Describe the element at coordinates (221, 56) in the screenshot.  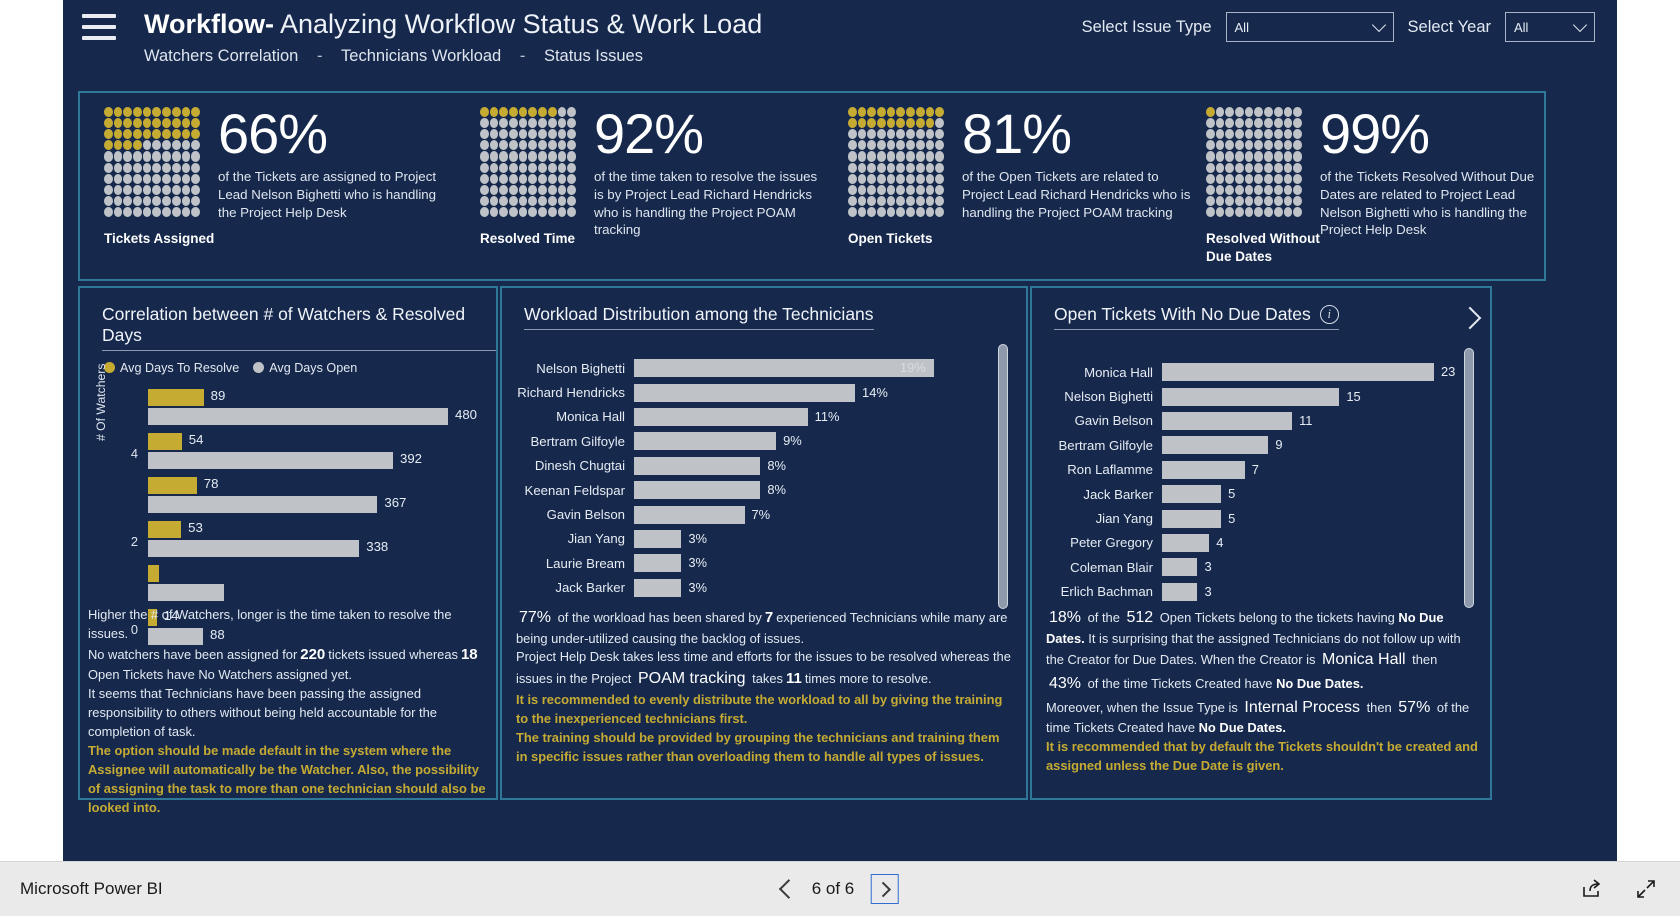
I see `nav-watchers-correlation: Watchers Correlation` at that location.